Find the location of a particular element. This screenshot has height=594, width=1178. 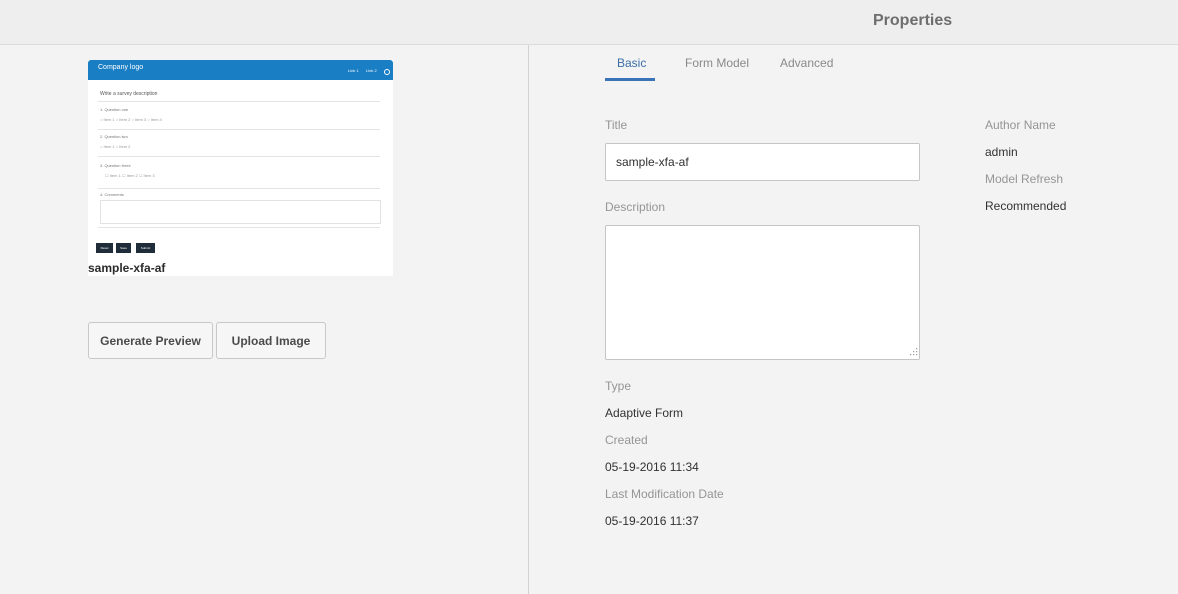

author-name-label: Author Name is located at coordinates (1020, 125).